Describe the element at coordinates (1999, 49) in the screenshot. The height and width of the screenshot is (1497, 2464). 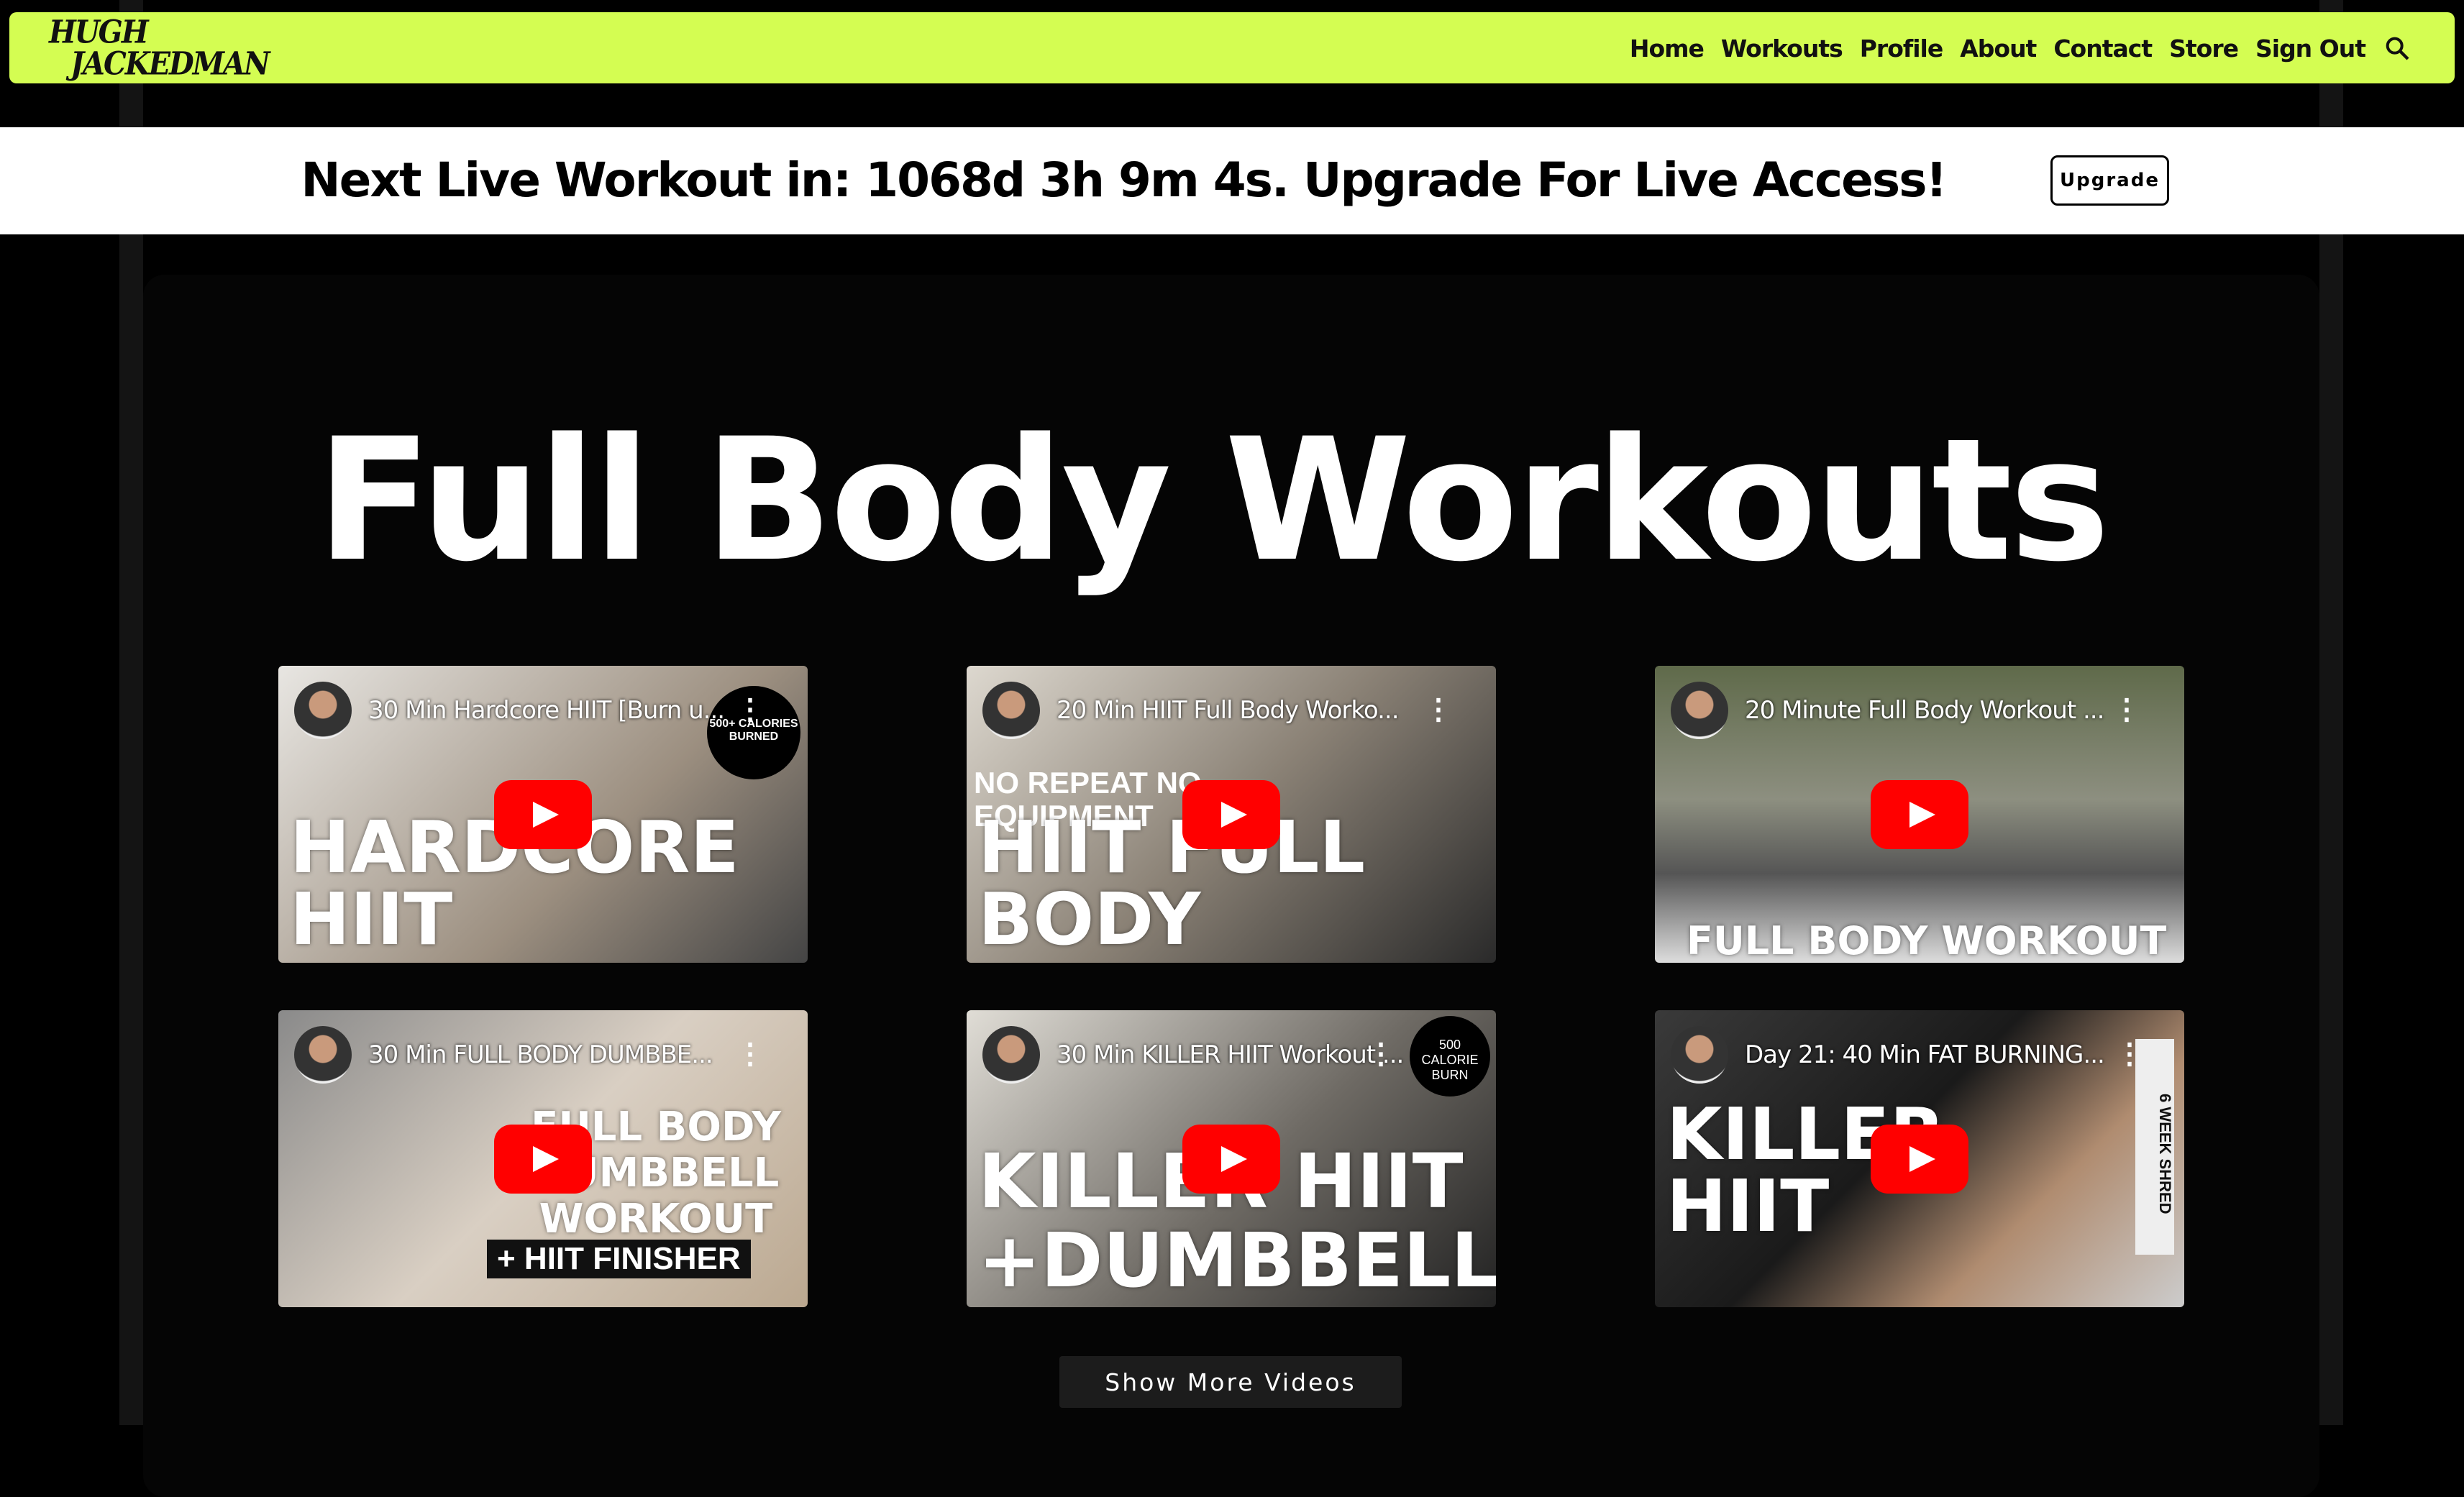
I see `nav-about: About` at that location.